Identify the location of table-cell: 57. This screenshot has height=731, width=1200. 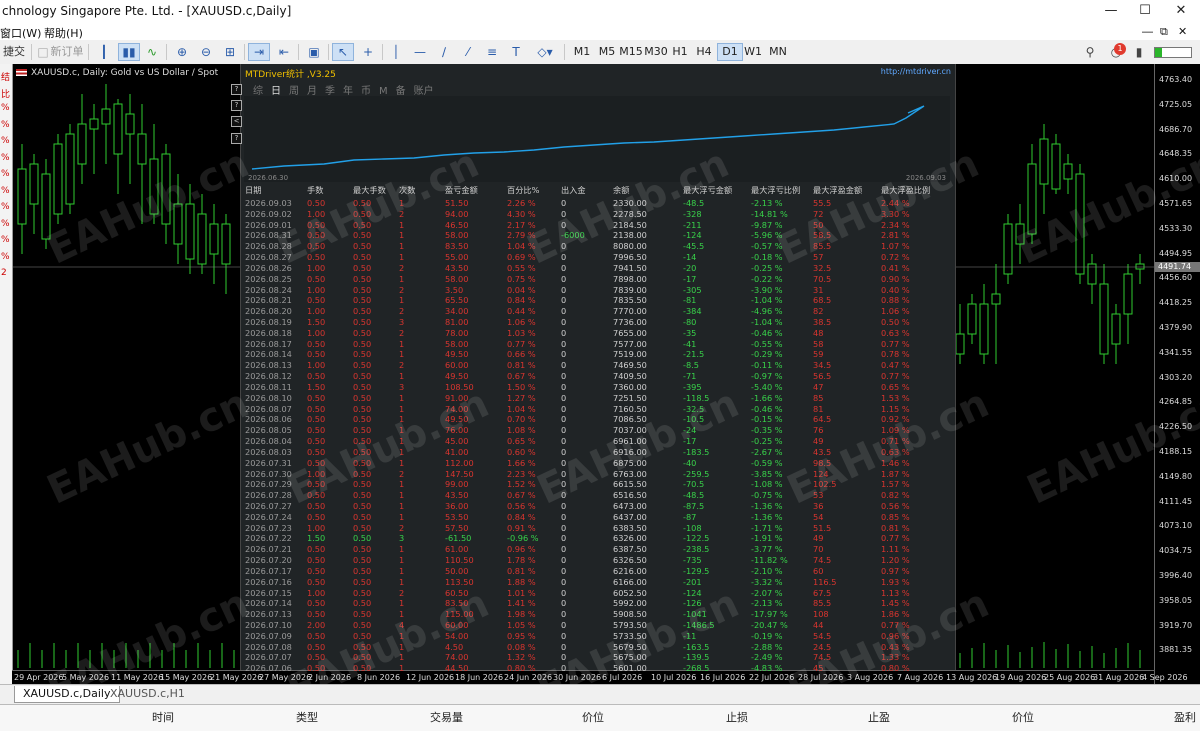
(818, 257).